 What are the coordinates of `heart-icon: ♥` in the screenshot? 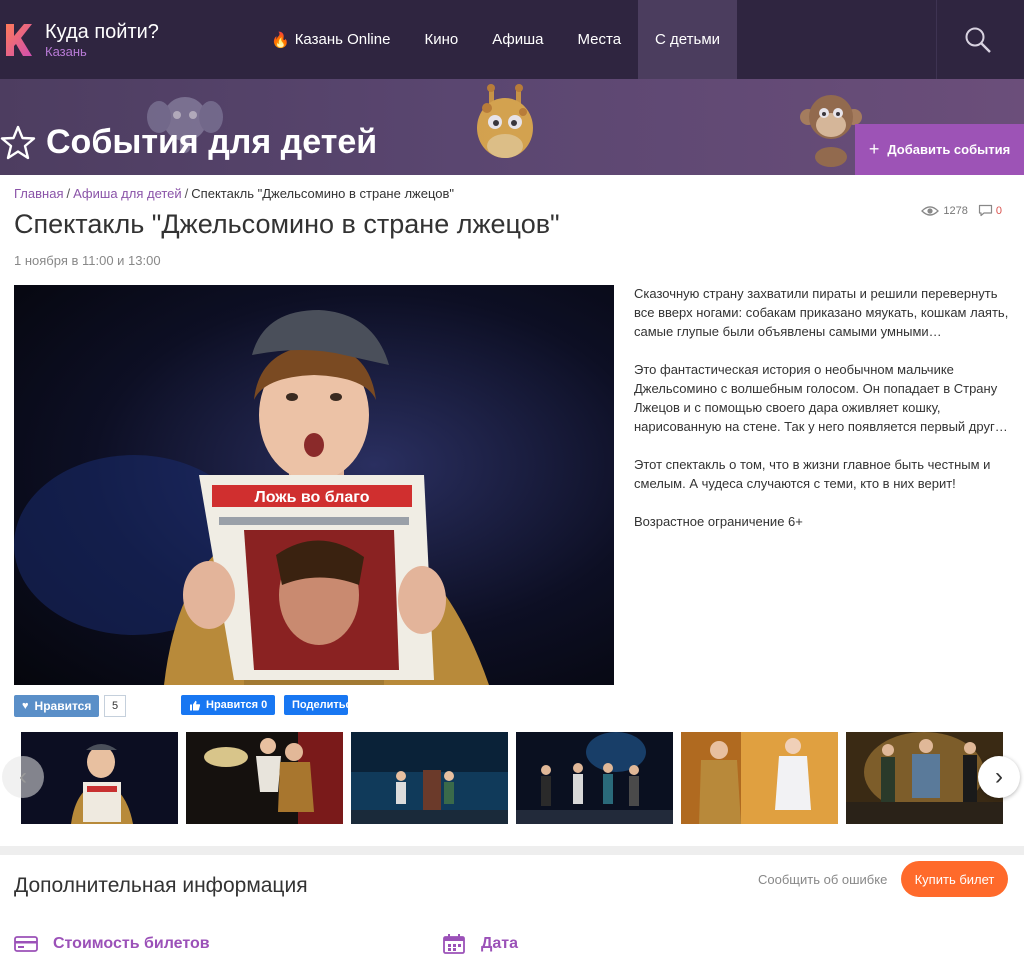 It's located at (25, 706).